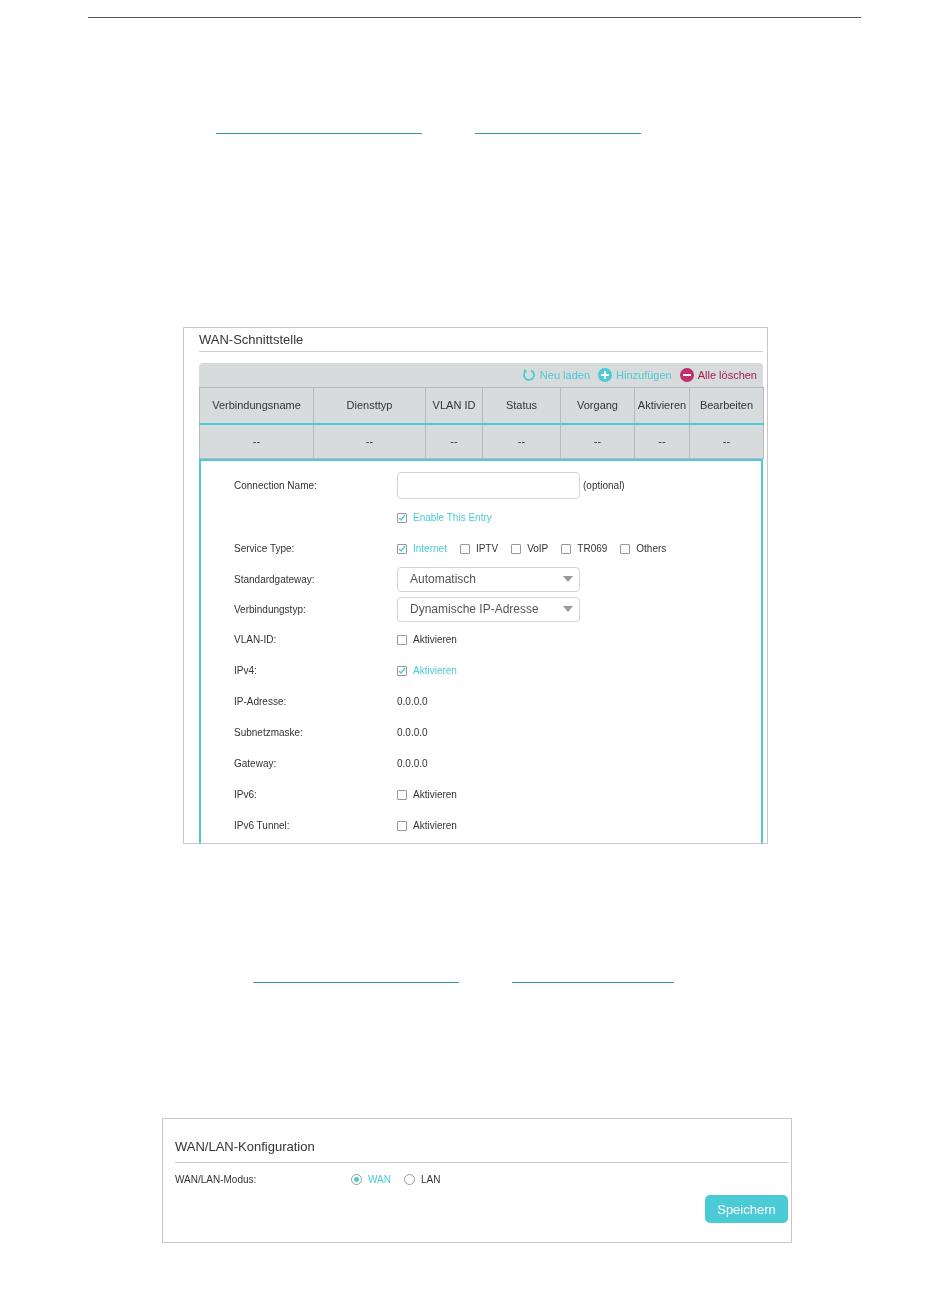 The width and height of the screenshot is (950, 1297). Describe the element at coordinates (246, 670) in the screenshot. I see `field-label: IPv4:` at that location.